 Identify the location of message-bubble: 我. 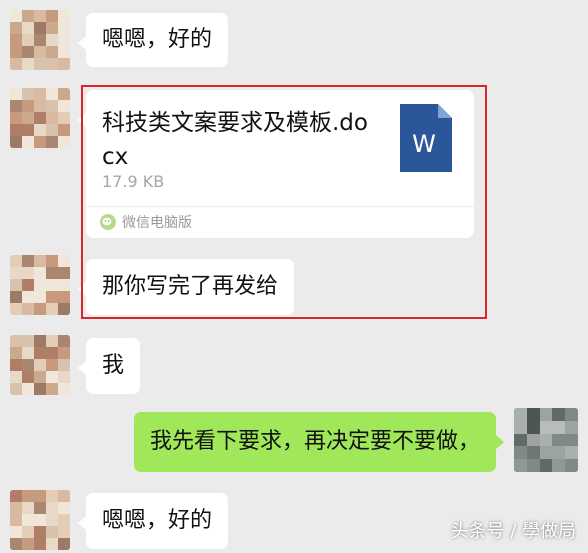
(109, 366).